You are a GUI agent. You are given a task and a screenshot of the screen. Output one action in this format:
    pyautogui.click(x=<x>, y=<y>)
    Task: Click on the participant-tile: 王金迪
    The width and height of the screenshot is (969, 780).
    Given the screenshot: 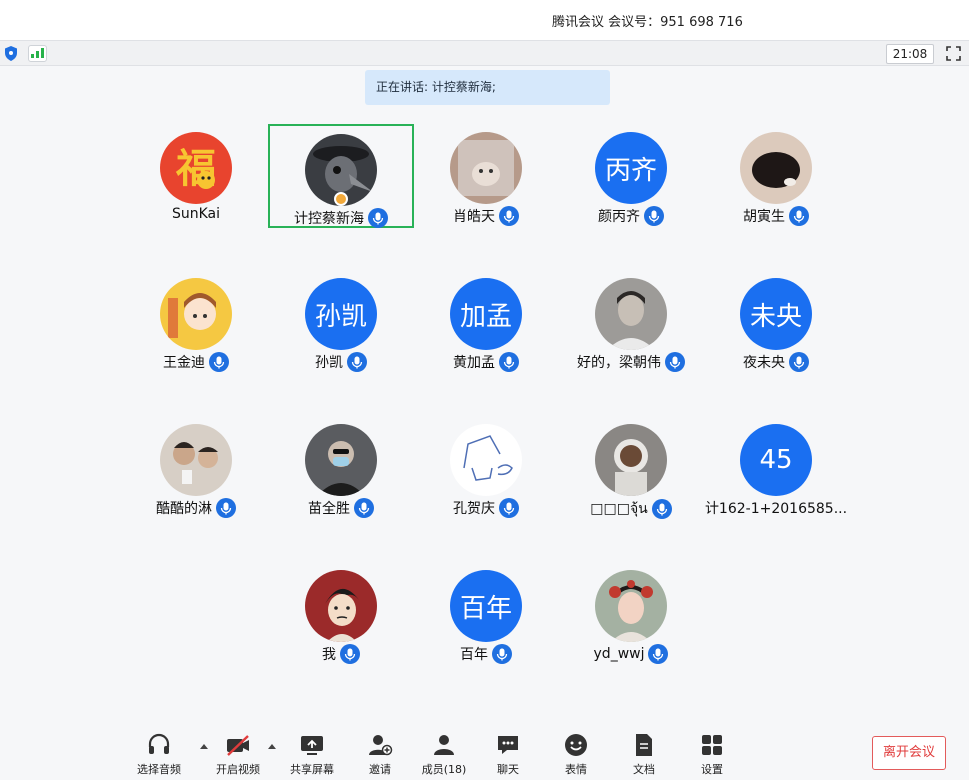 What is the action you would take?
    pyautogui.click(x=196, y=322)
    